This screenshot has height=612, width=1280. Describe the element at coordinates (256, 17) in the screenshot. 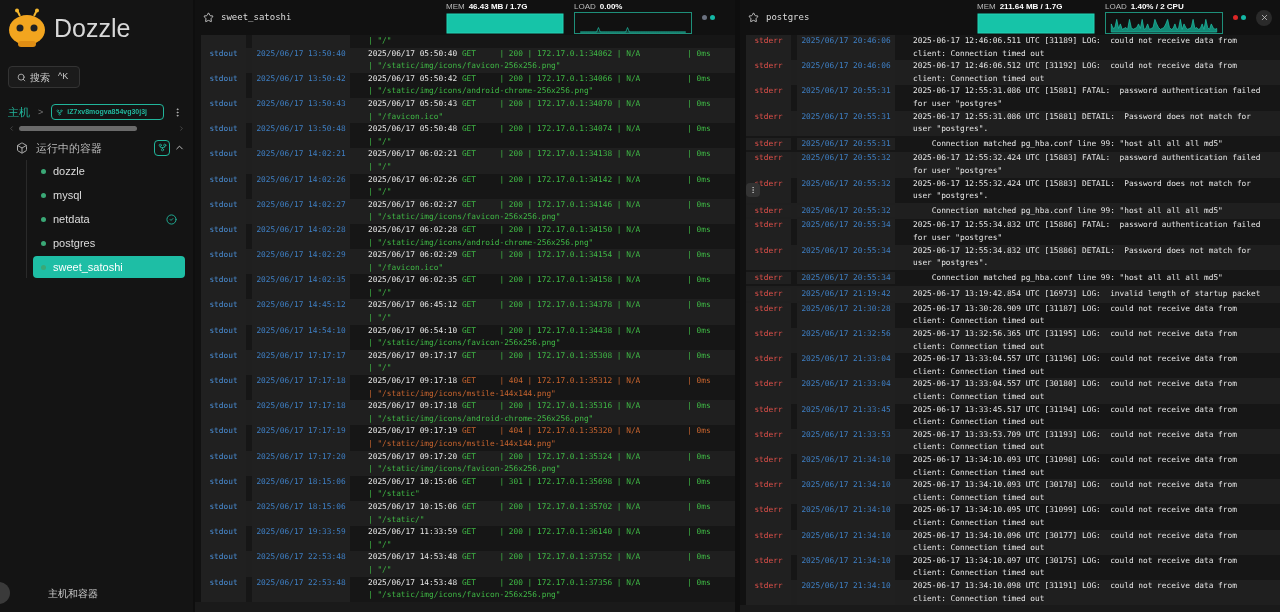

I see `panel-title: sweet_satoshi` at that location.